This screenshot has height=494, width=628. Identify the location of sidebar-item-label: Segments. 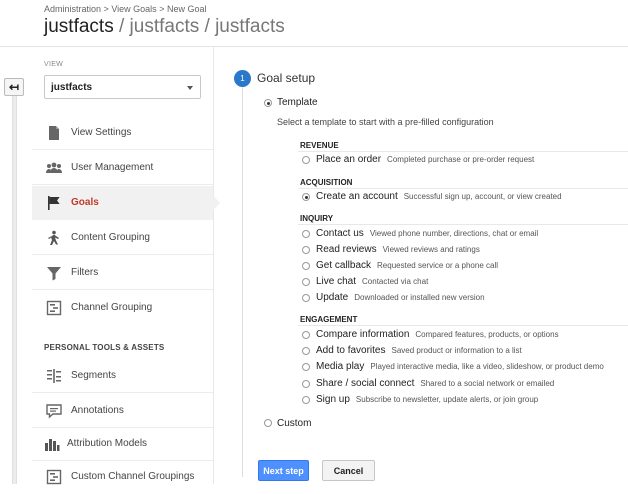
(94, 375).